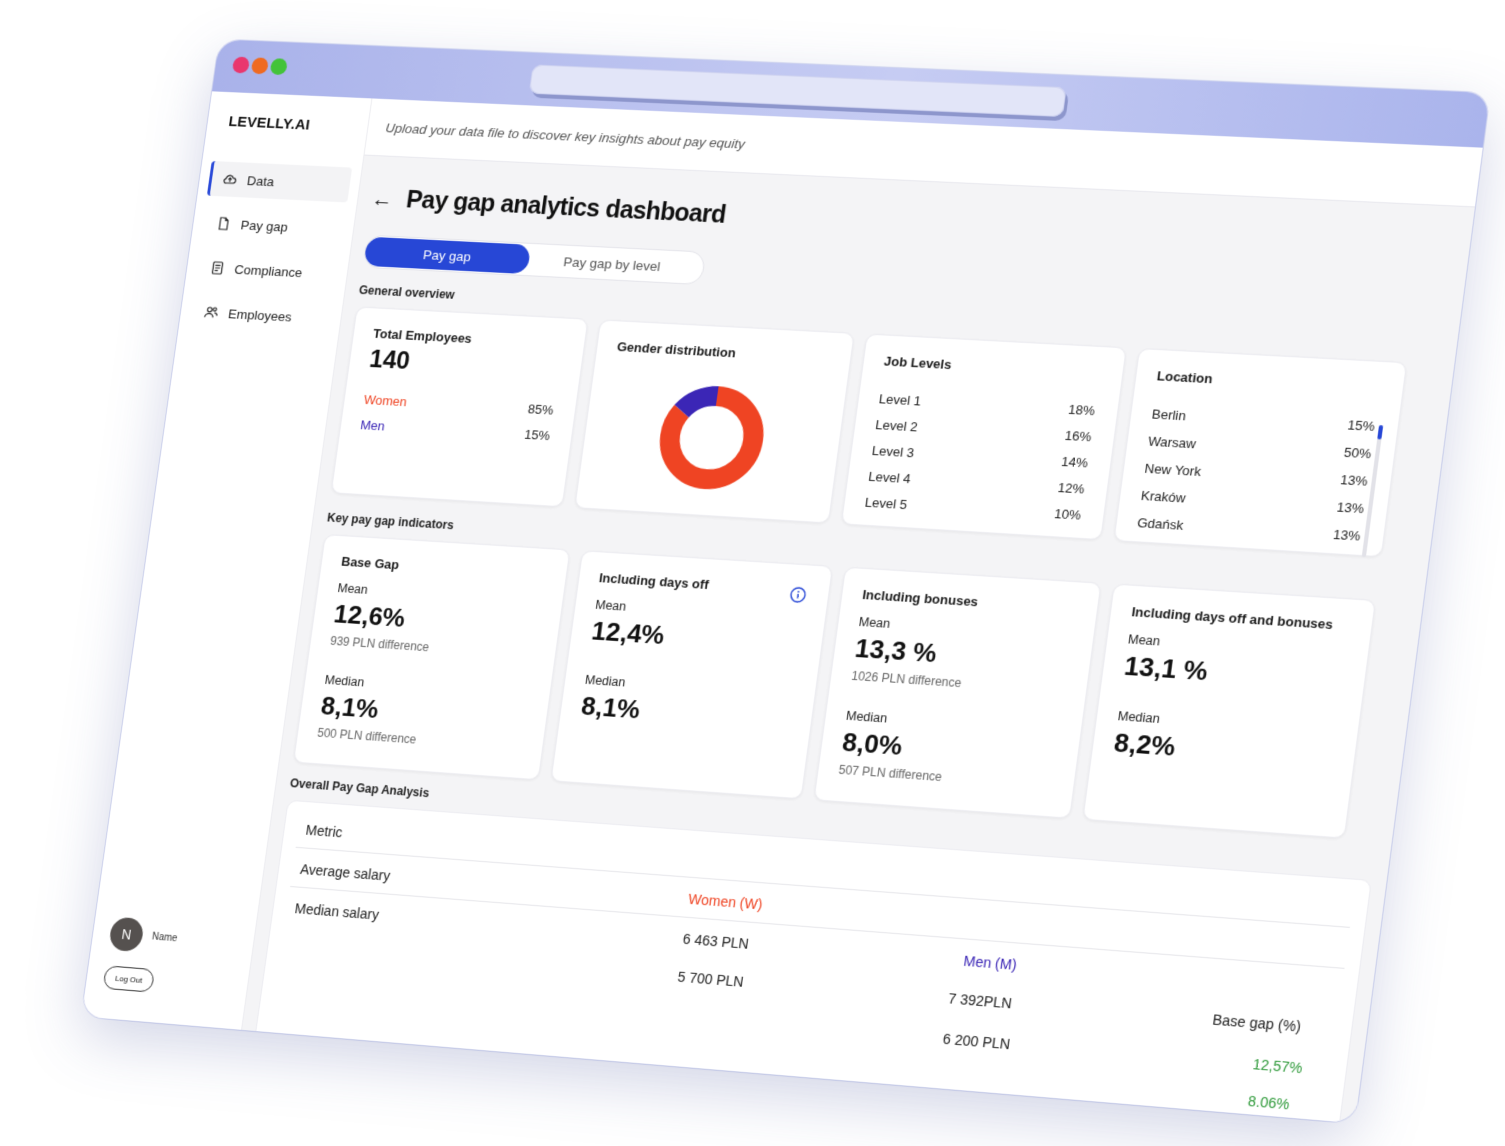  I want to click on sidebar-item-label: Data, so click(261, 180).